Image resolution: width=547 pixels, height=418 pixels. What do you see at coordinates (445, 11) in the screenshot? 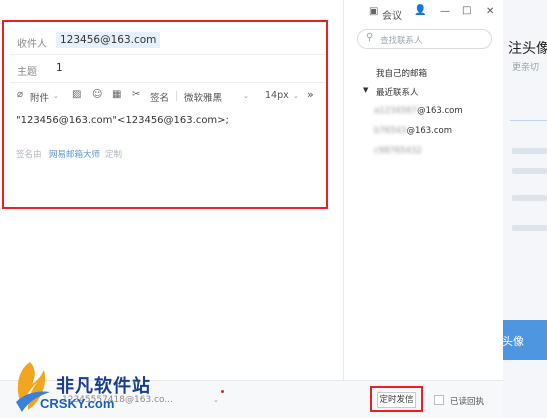
I see `minimize-button: —` at bounding box center [445, 11].